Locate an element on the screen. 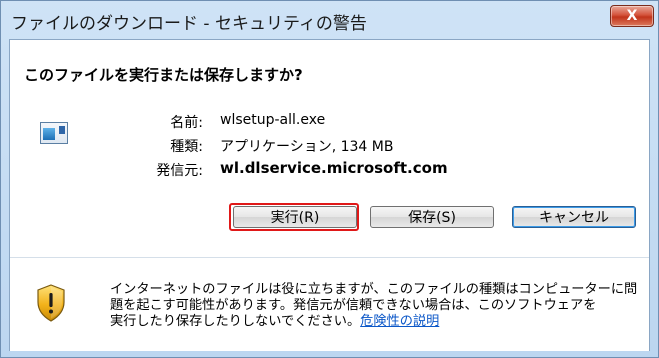 The height and width of the screenshot is (358, 659). close-icon: X is located at coordinates (632, 16).